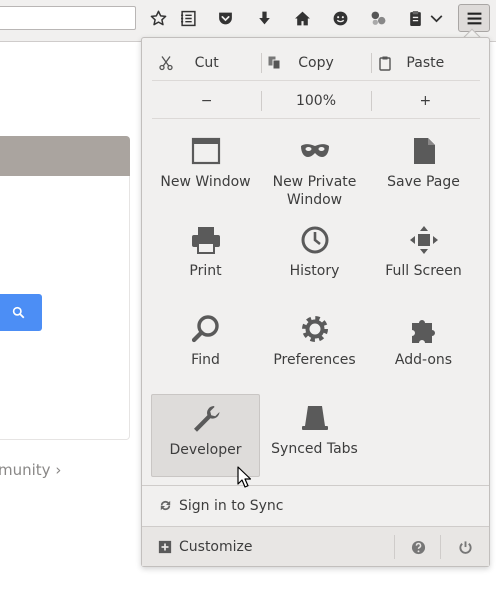 The height and width of the screenshot is (590, 496). I want to click on clipboard-extension-icon, so click(415, 18).